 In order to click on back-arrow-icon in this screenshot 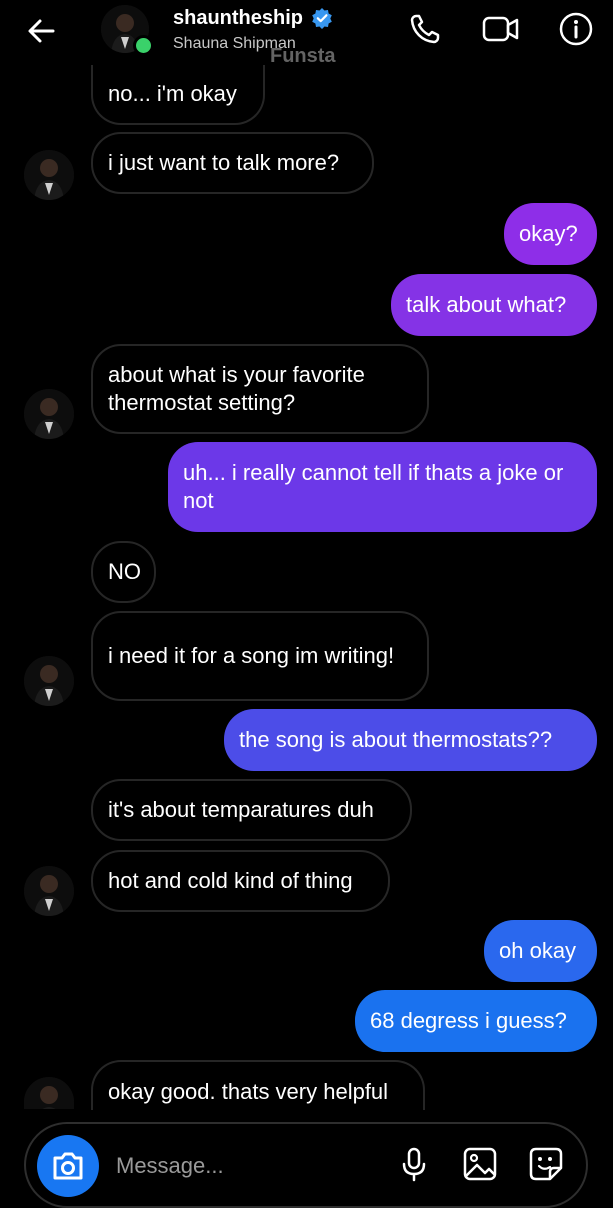, I will do `click(41, 31)`.